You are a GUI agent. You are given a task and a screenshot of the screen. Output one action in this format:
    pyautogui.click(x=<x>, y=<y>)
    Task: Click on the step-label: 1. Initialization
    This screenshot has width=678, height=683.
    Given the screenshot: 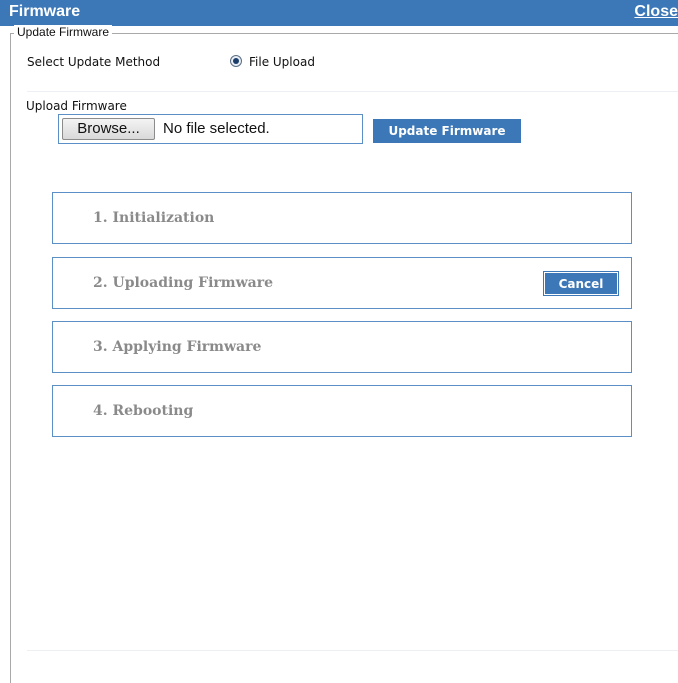 What is the action you would take?
    pyautogui.click(x=154, y=218)
    